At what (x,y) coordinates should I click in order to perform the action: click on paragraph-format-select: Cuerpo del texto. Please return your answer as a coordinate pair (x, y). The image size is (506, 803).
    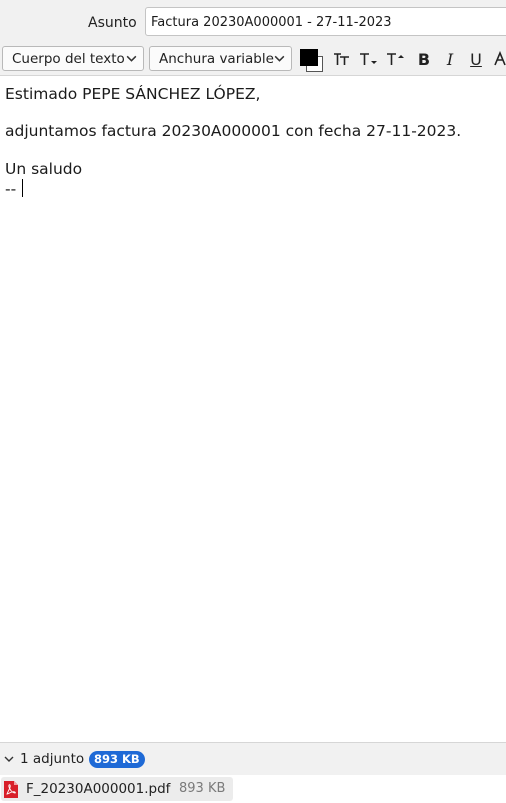
    Looking at the image, I should click on (73, 58).